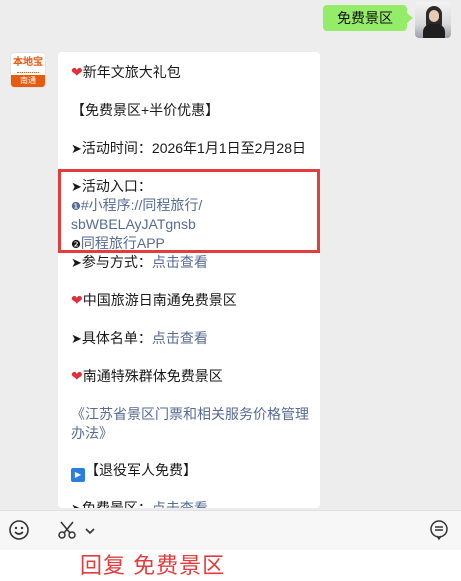 This screenshot has width=461, height=581. What do you see at coordinates (126, 72) in the screenshot?
I see `message-line: ❤新年文旅大礼包` at bounding box center [126, 72].